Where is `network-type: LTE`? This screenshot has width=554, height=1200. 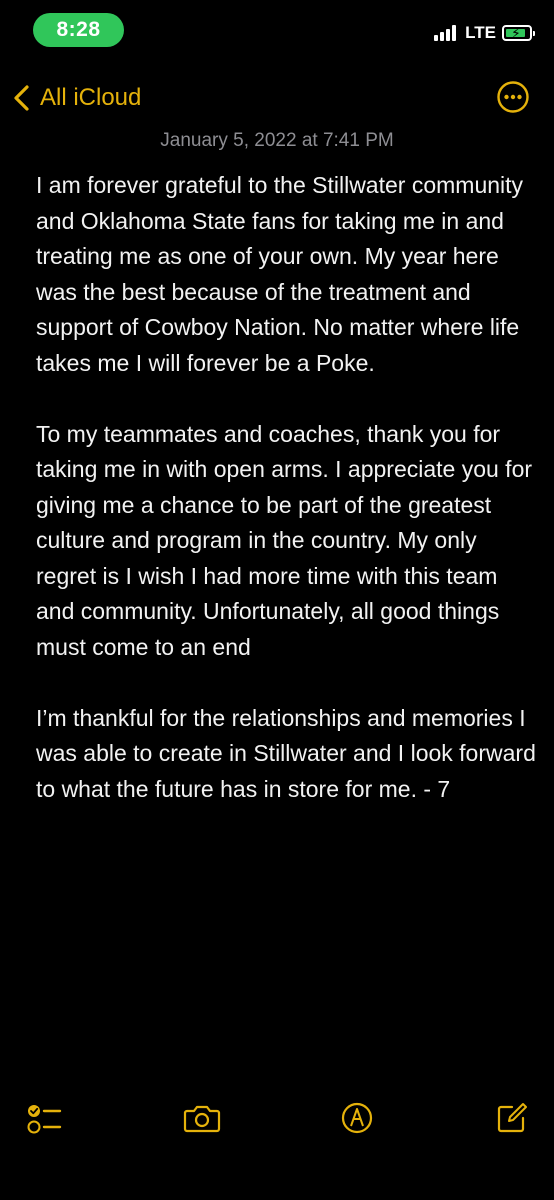 network-type: LTE is located at coordinates (480, 32).